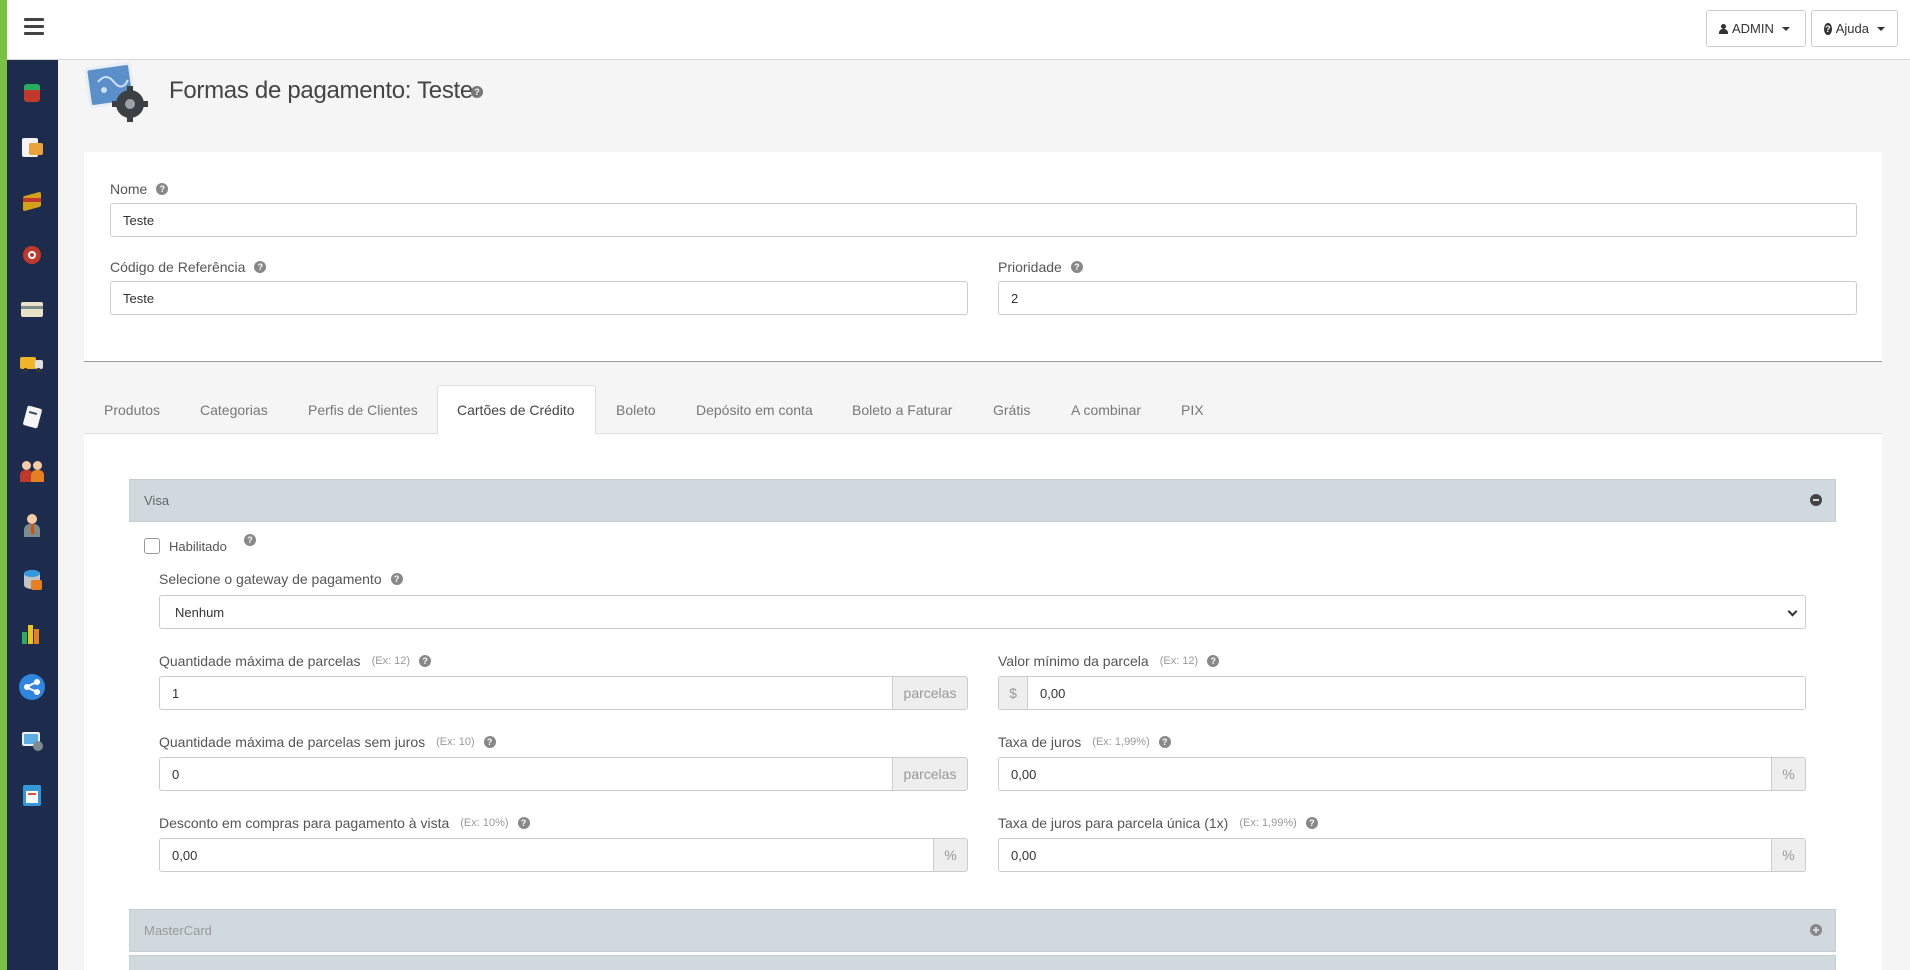  I want to click on max-parcelas-label: Quantidade máxima de parcelas (Ex: 12) ?, so click(295, 661).